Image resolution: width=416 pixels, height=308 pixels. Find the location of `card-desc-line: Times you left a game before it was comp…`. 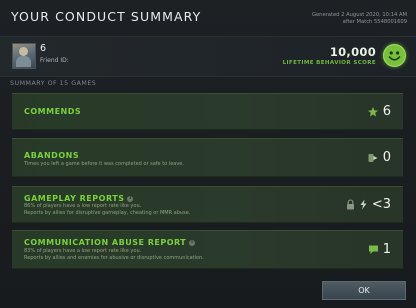

card-desc-line: Times you left a game before it was comp… is located at coordinates (104, 164).